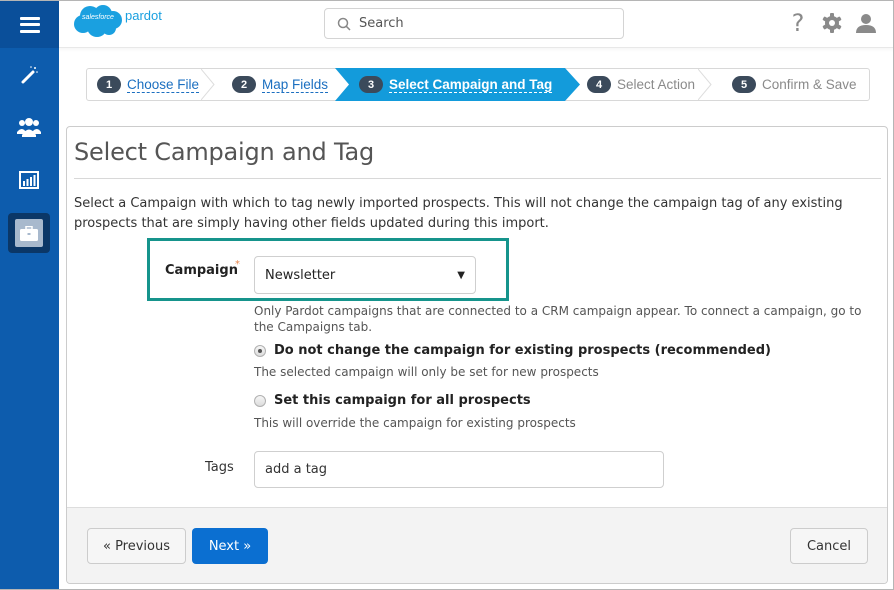 The height and width of the screenshot is (590, 894). What do you see at coordinates (477, 178) in the screenshot?
I see `title-divider` at bounding box center [477, 178].